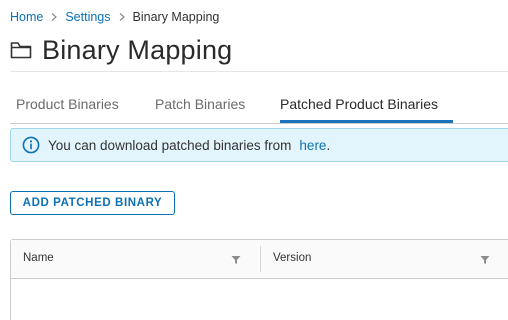  What do you see at coordinates (67, 109) in the screenshot?
I see `tab-product-binaries: Product Binaries` at bounding box center [67, 109].